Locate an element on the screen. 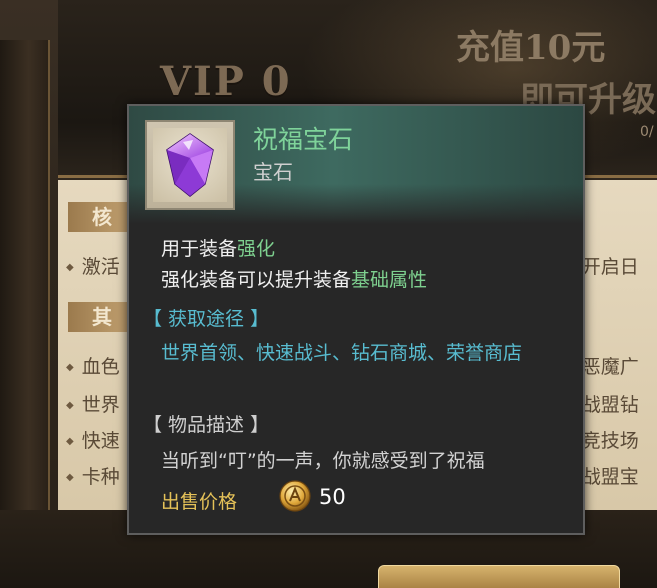  privilege-row-left: 快速 is located at coordinates (93, 439).